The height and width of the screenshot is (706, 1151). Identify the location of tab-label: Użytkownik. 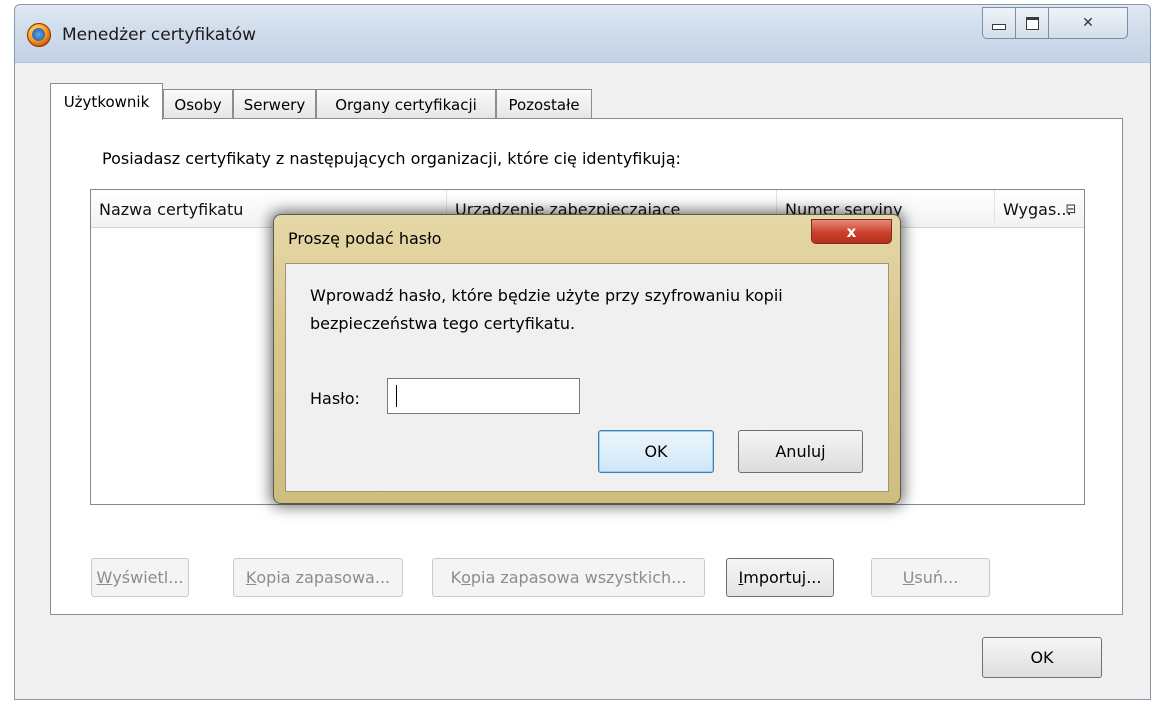
(106, 102).